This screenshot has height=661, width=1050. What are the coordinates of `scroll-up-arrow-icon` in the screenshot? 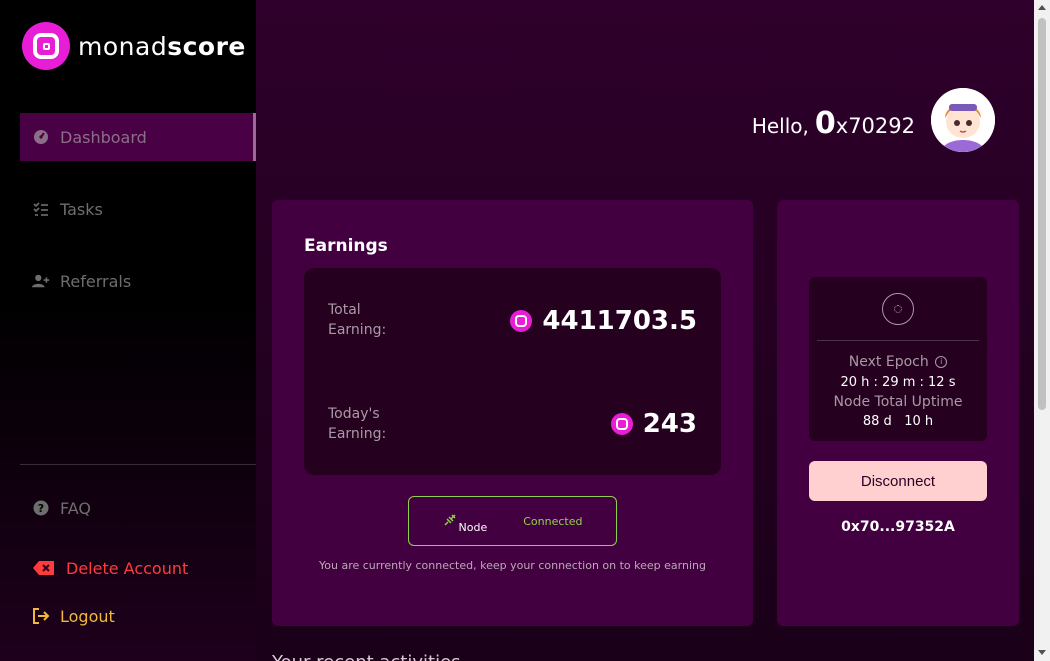 It's located at (1042, 7).